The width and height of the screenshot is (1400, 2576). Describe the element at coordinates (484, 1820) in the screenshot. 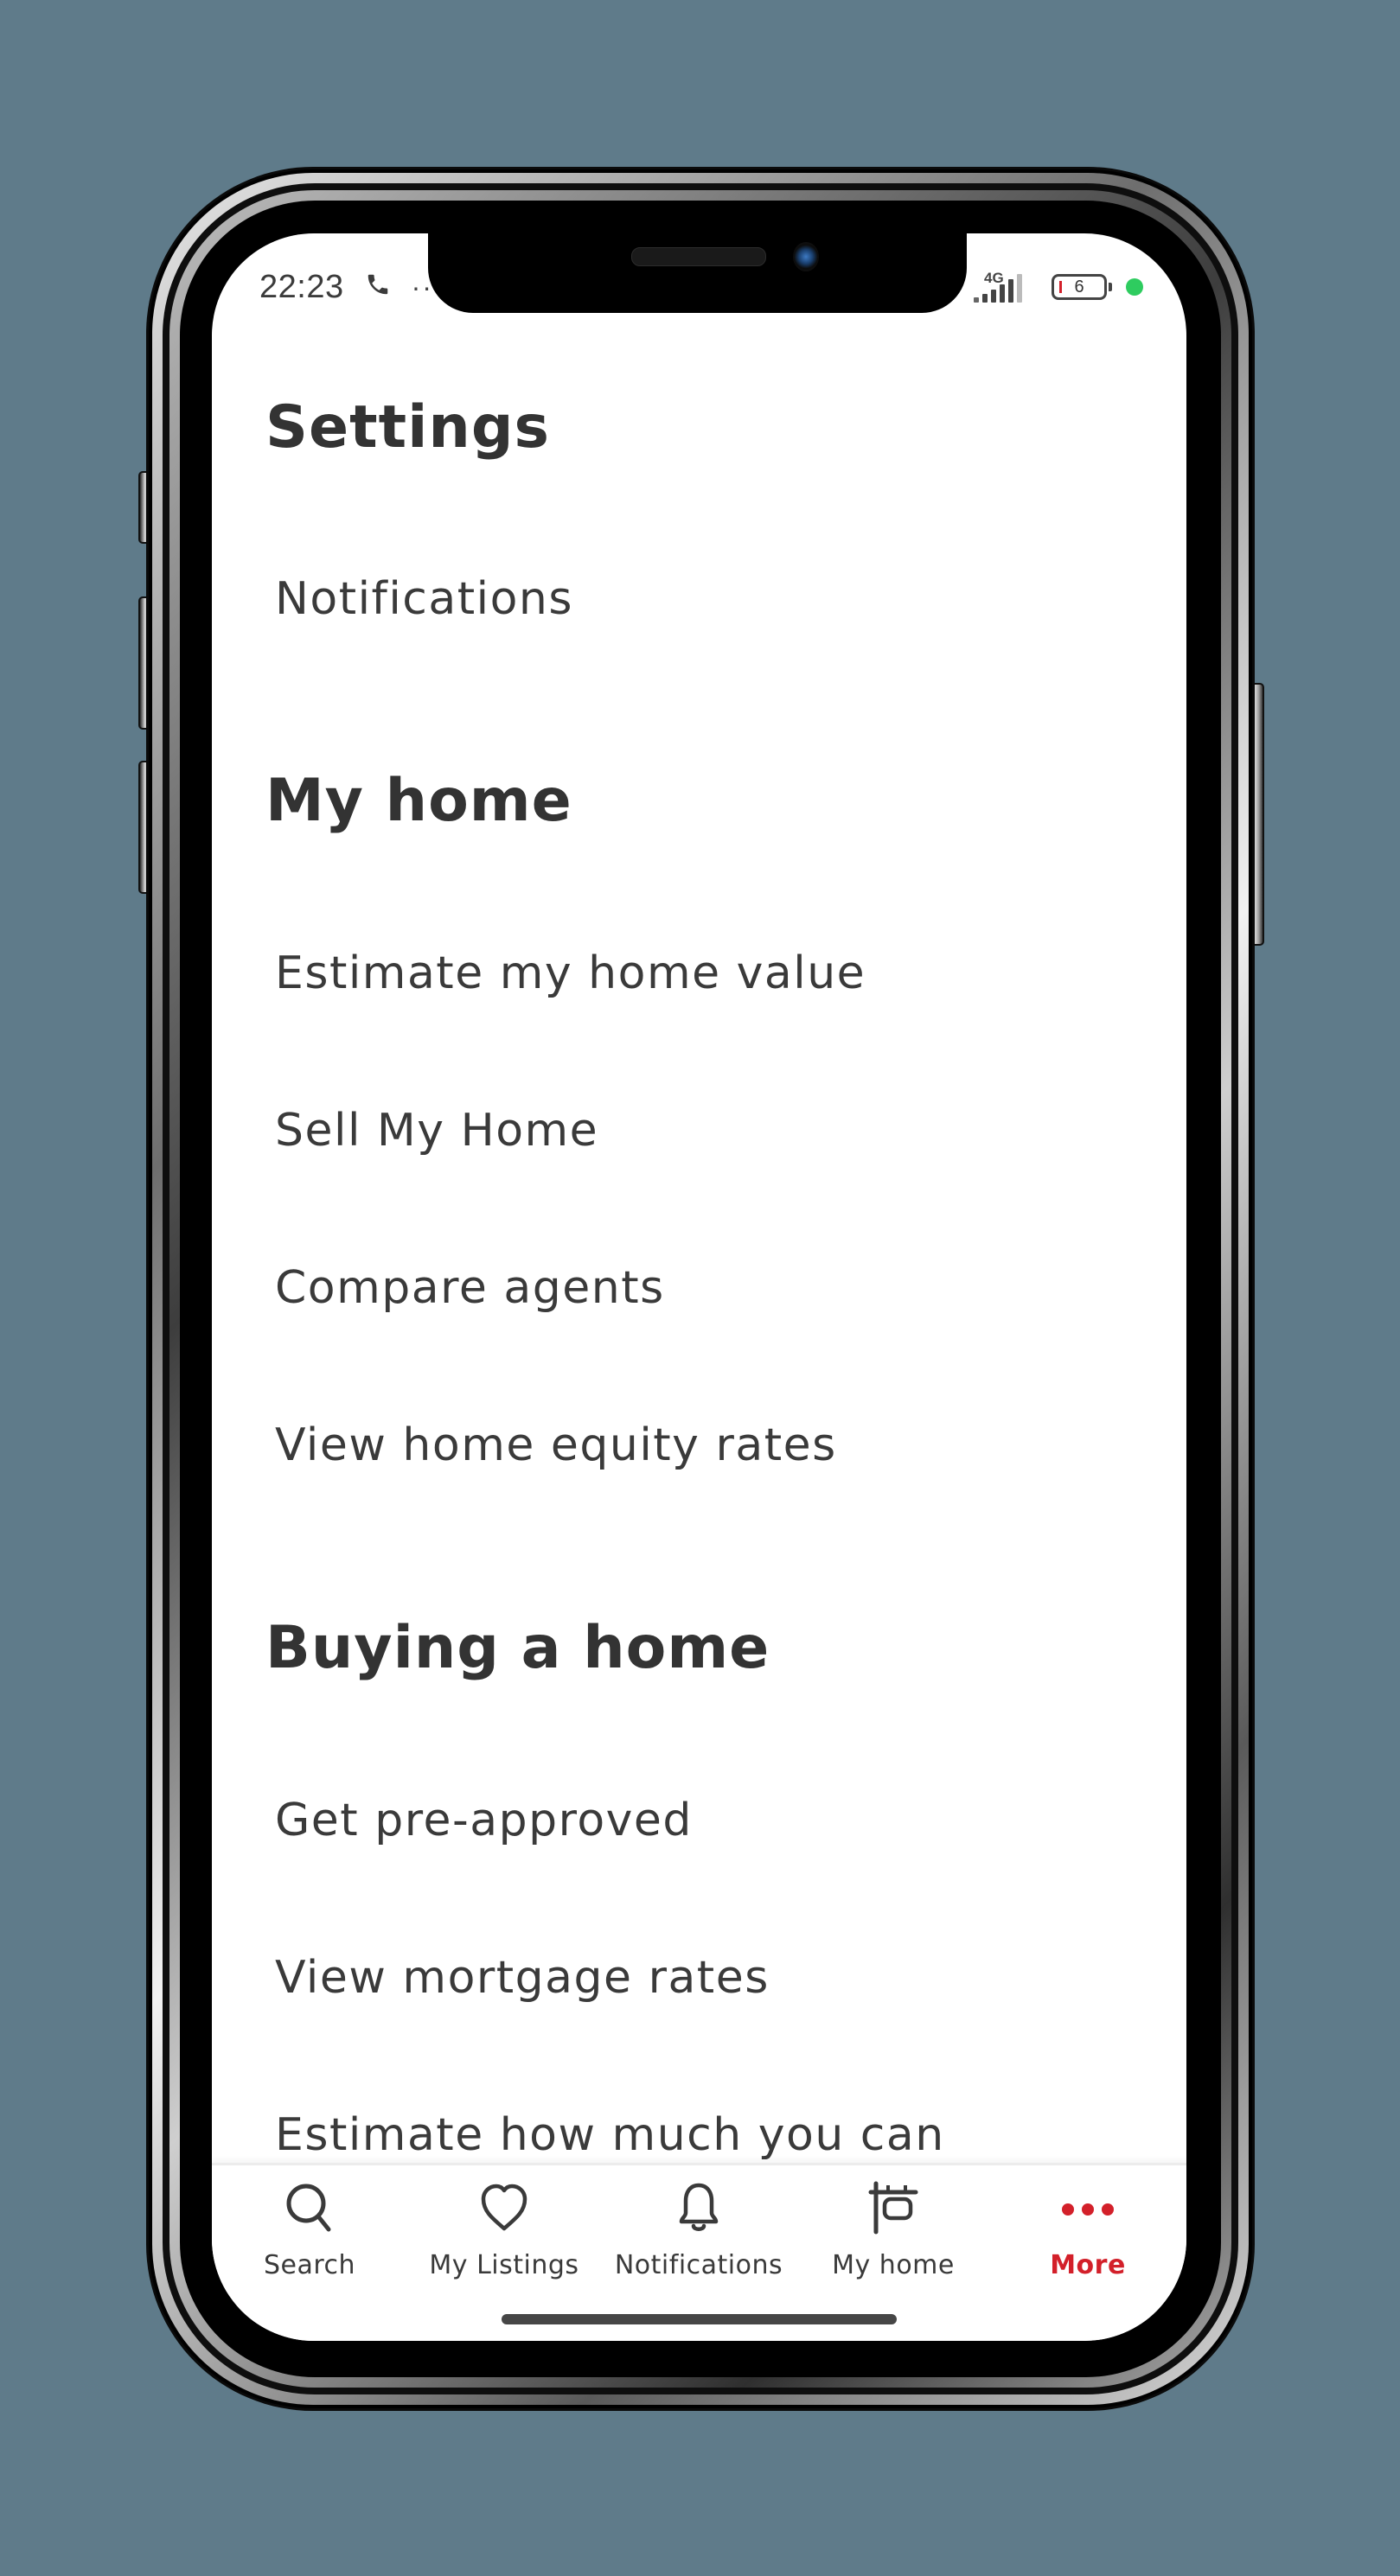

I see `menu-item-get-pre-approved: Get pre-approved` at that location.